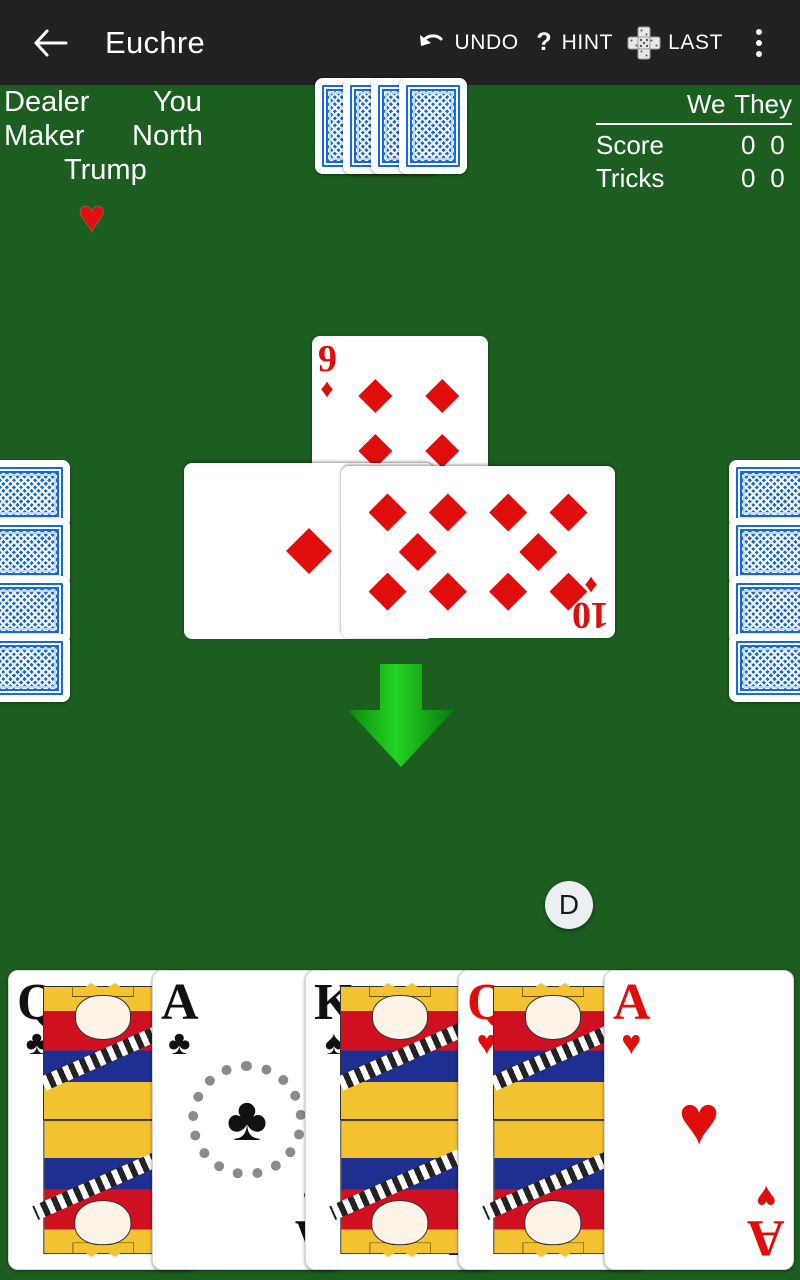  I want to click on ace-center-pip: ♥, so click(699, 1120).